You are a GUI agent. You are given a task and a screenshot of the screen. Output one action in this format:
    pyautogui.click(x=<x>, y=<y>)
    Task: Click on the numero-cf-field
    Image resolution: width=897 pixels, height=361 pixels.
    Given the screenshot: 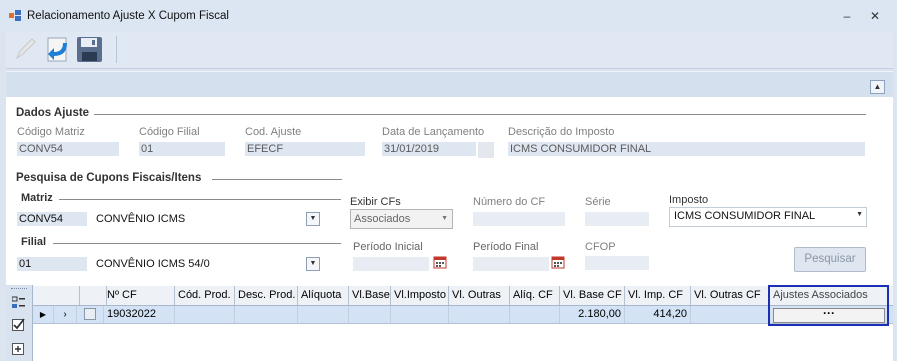 What is the action you would take?
    pyautogui.click(x=519, y=219)
    